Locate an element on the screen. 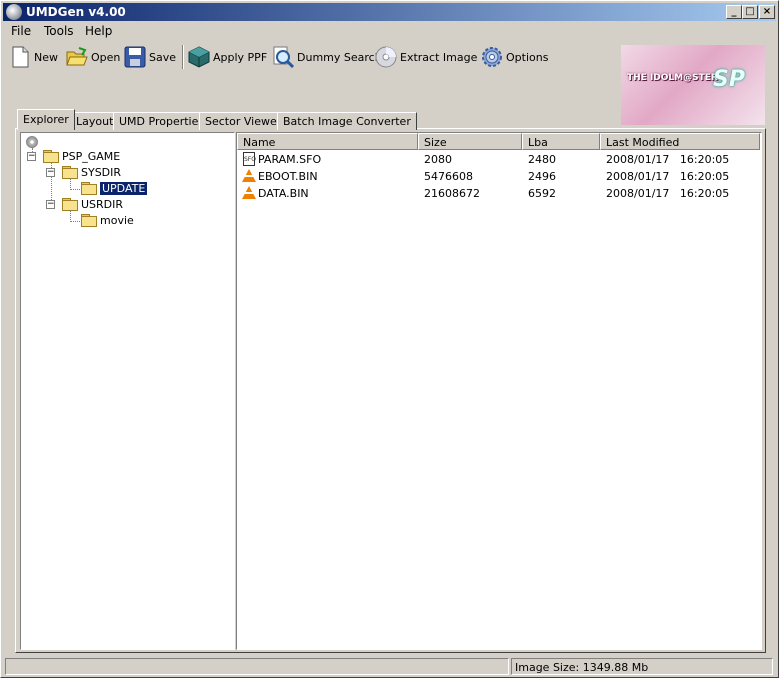  cell-name: EBOOT.BIN is located at coordinates (288, 176).